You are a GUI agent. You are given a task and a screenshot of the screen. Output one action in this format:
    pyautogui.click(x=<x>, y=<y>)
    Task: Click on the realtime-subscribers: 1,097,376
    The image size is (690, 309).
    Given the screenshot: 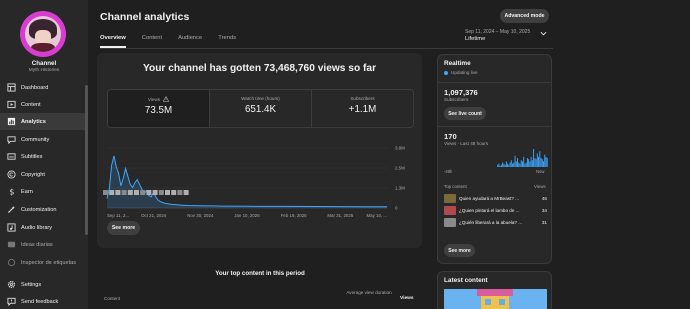 What is the action you would take?
    pyautogui.click(x=461, y=92)
    